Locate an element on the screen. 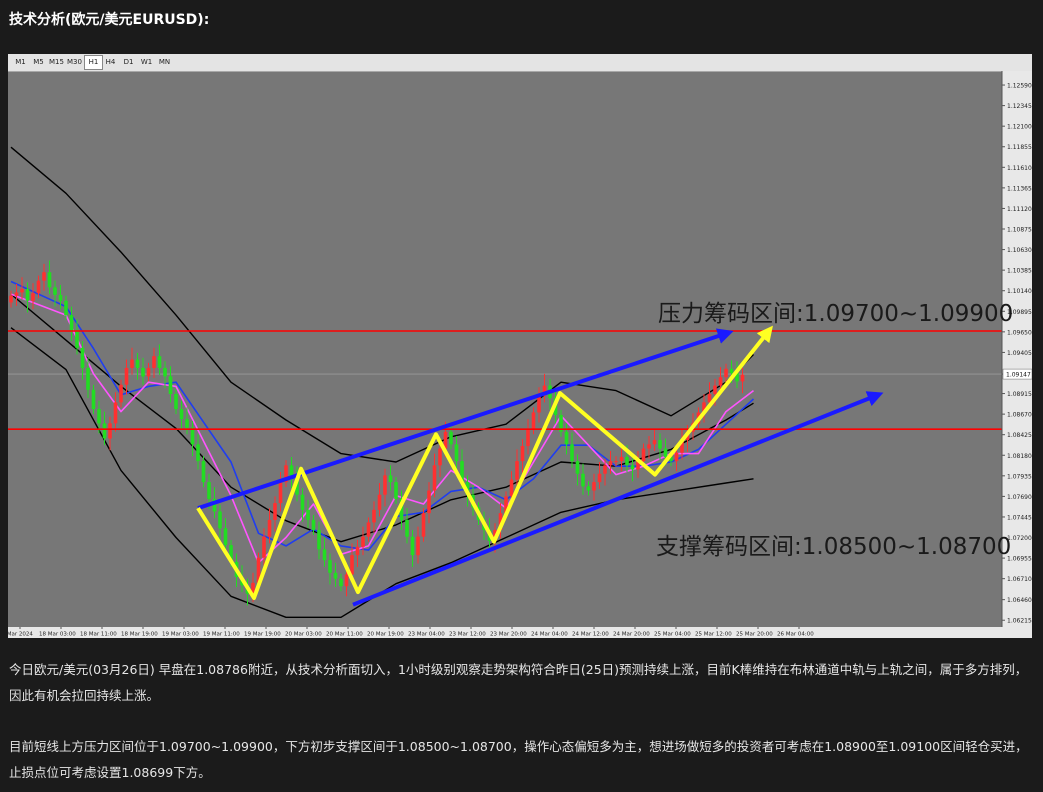 Image resolution: width=1043 pixels, height=792 pixels. time-tick-label: 19 Mar 03:00 is located at coordinates (180, 635).